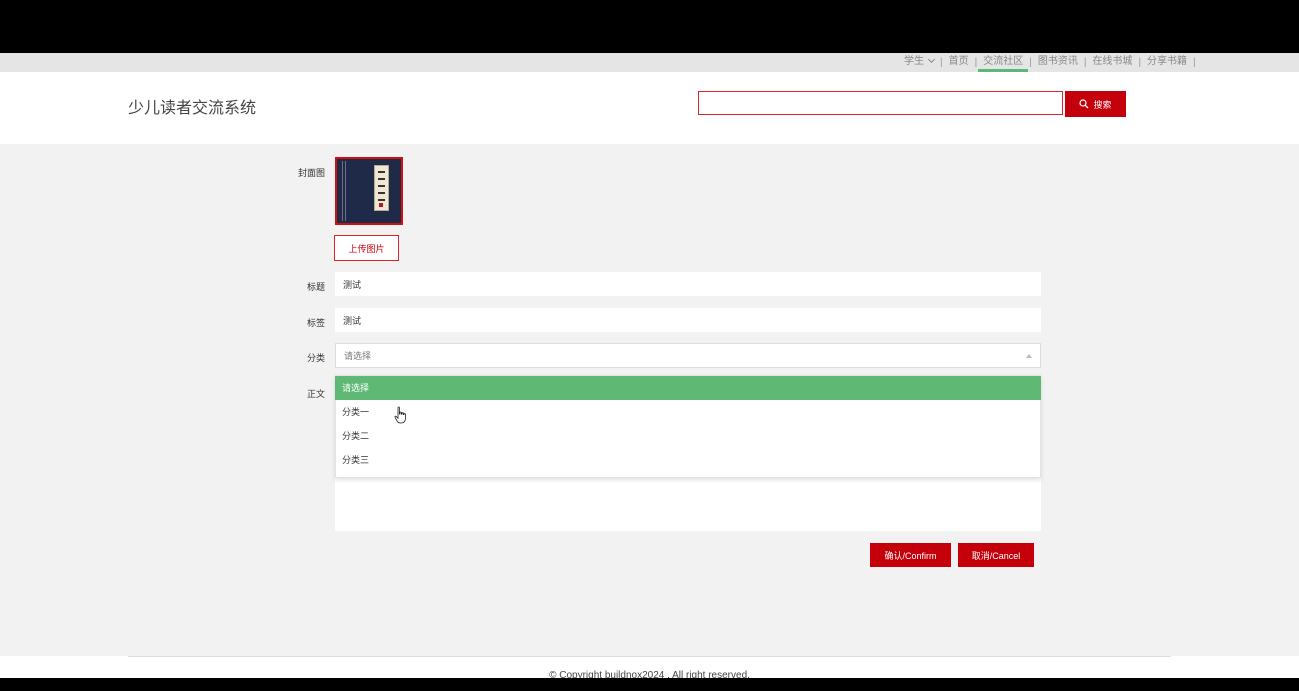 The height and width of the screenshot is (691, 1299). I want to click on top-bar: 学生 | 首页 | 交流社区 | 图书资讯 | 在线书城 | 分享书籍 |, so click(649, 62).